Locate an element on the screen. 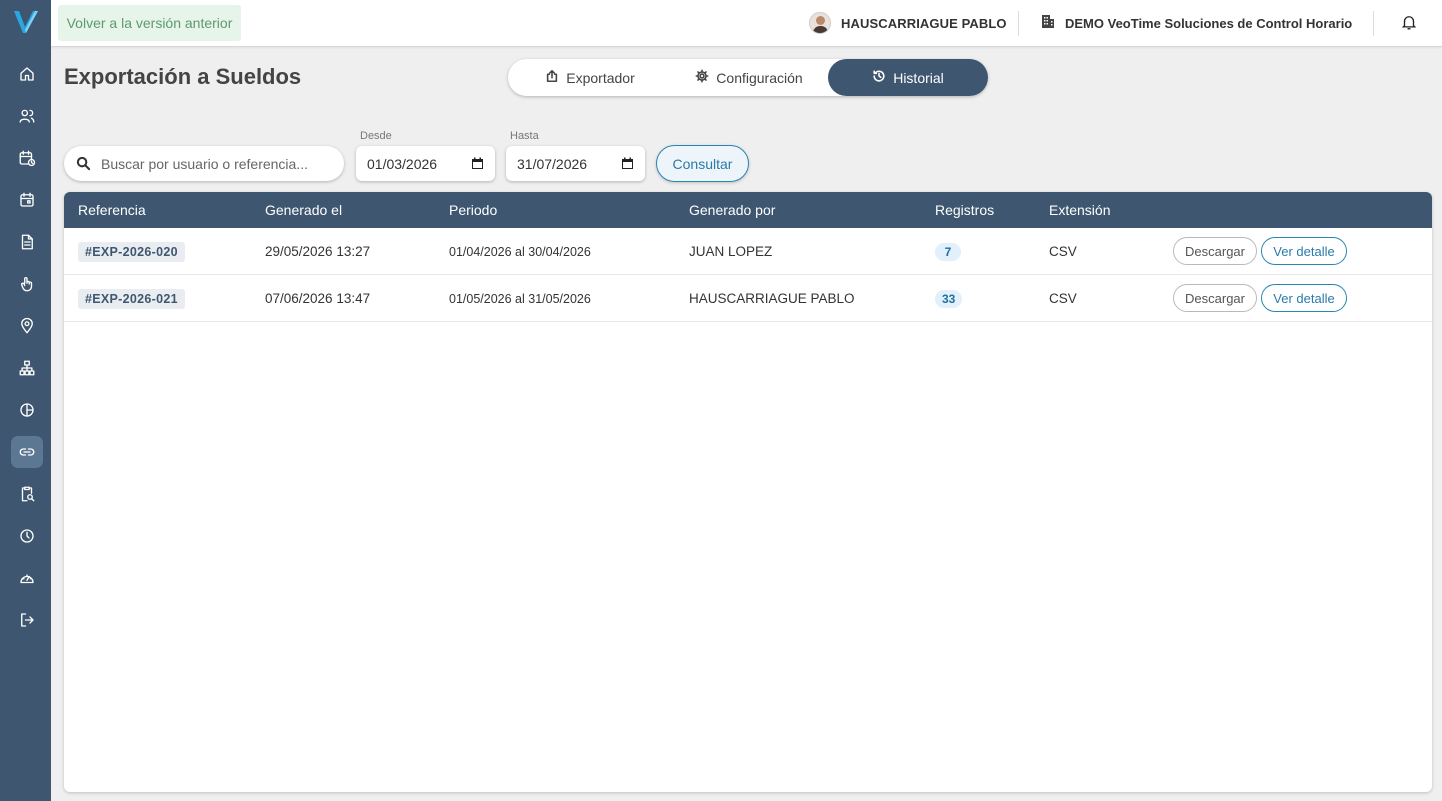 Image resolution: width=1442 pixels, height=801 pixels. reference-badge: #EXP-2026-020 is located at coordinates (131, 251).